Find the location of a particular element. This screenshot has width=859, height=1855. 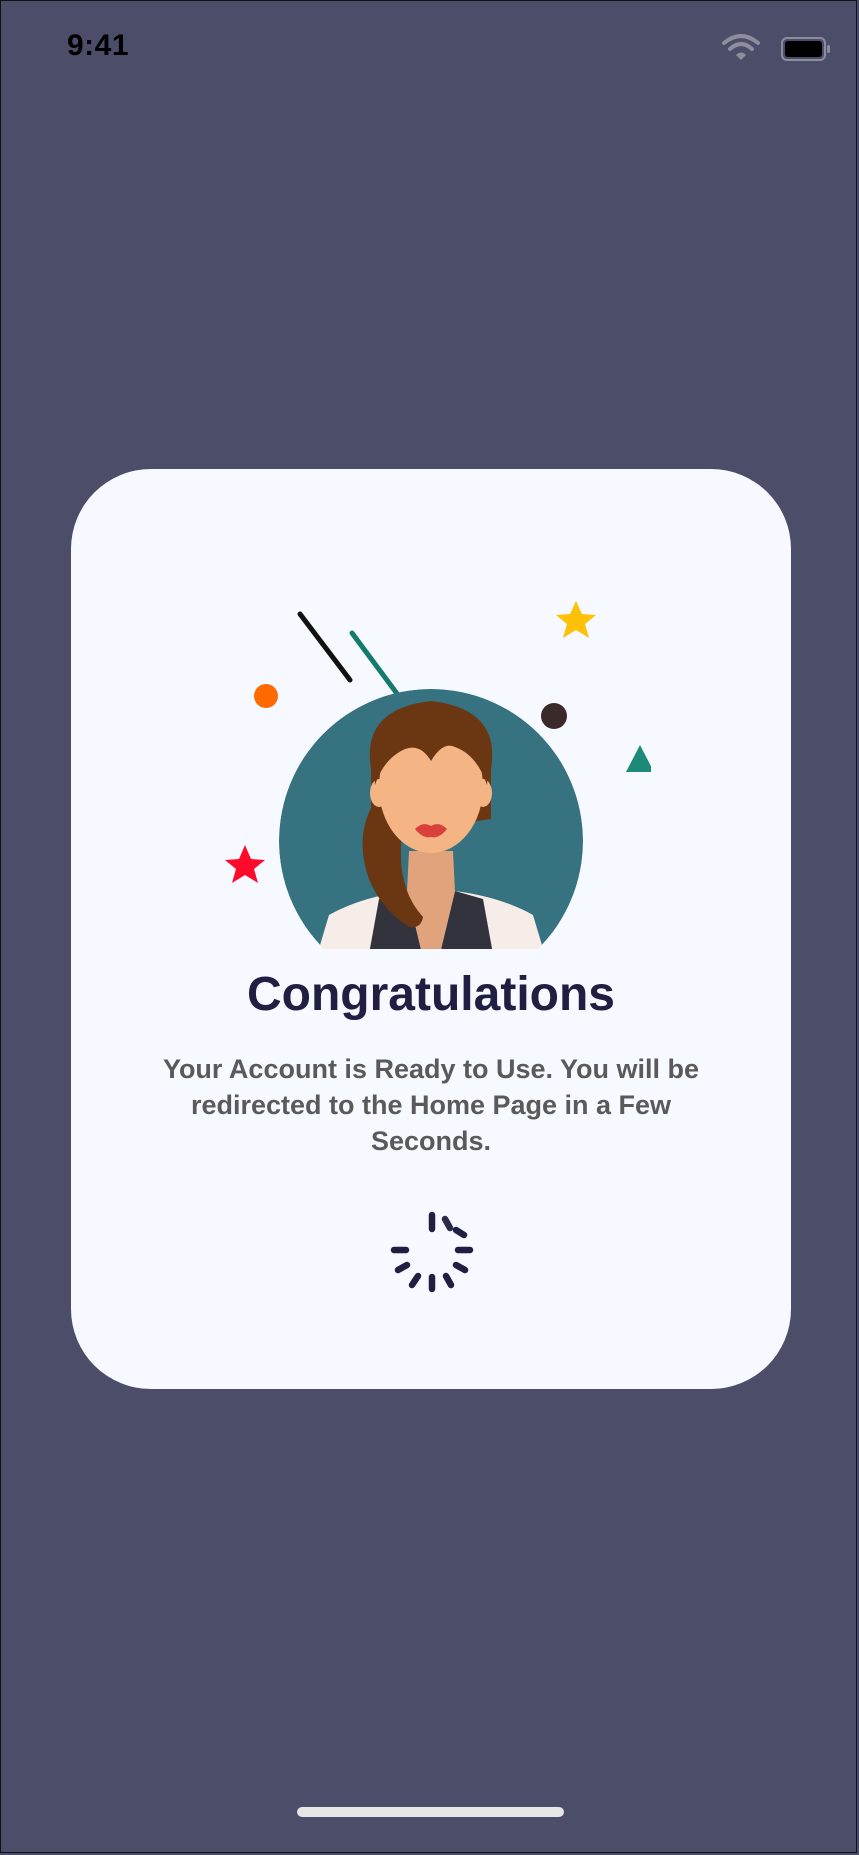

dialog-title: Congratulations is located at coordinates (431, 994).